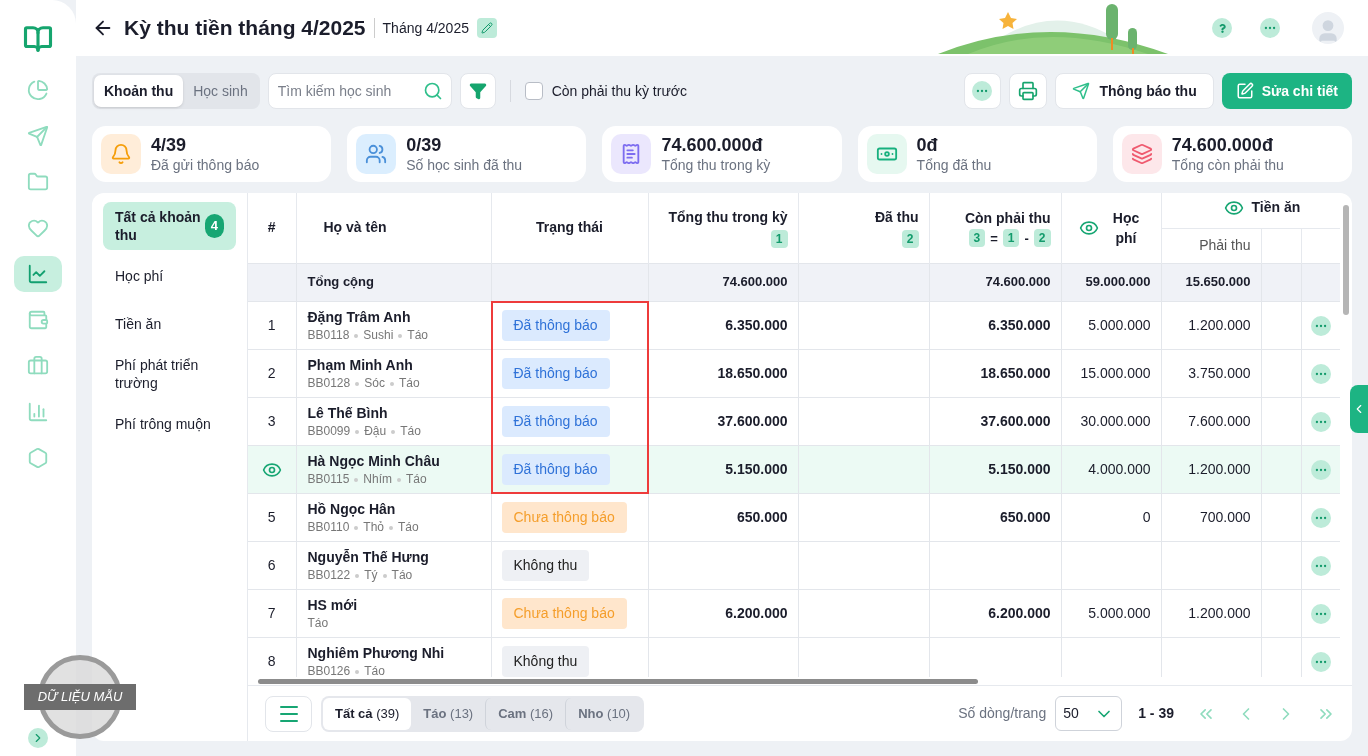 The width and height of the screenshot is (1368, 756). I want to click on category-item: Phí phát triển trường, so click(169, 374).